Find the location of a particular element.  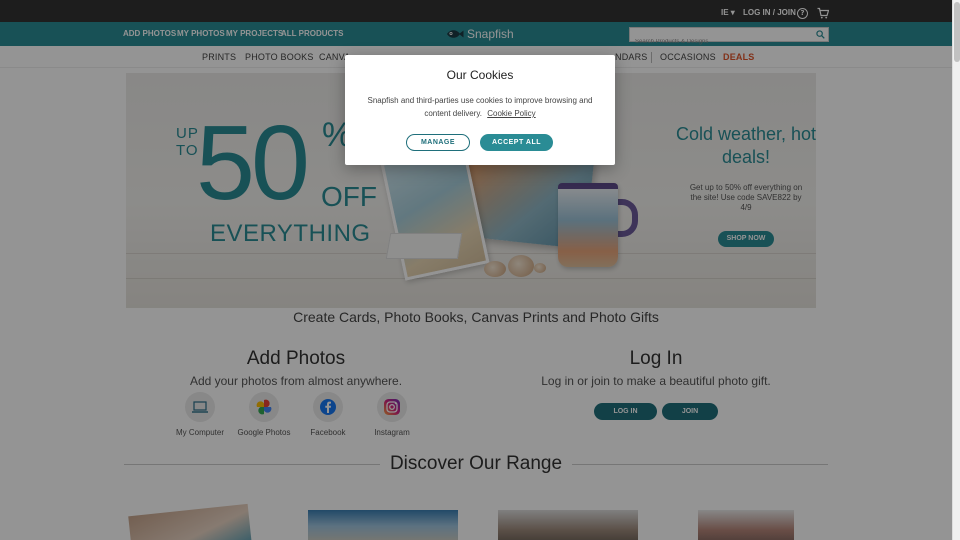

cookie-policy-link: Cookie Policy is located at coordinates (511, 113).